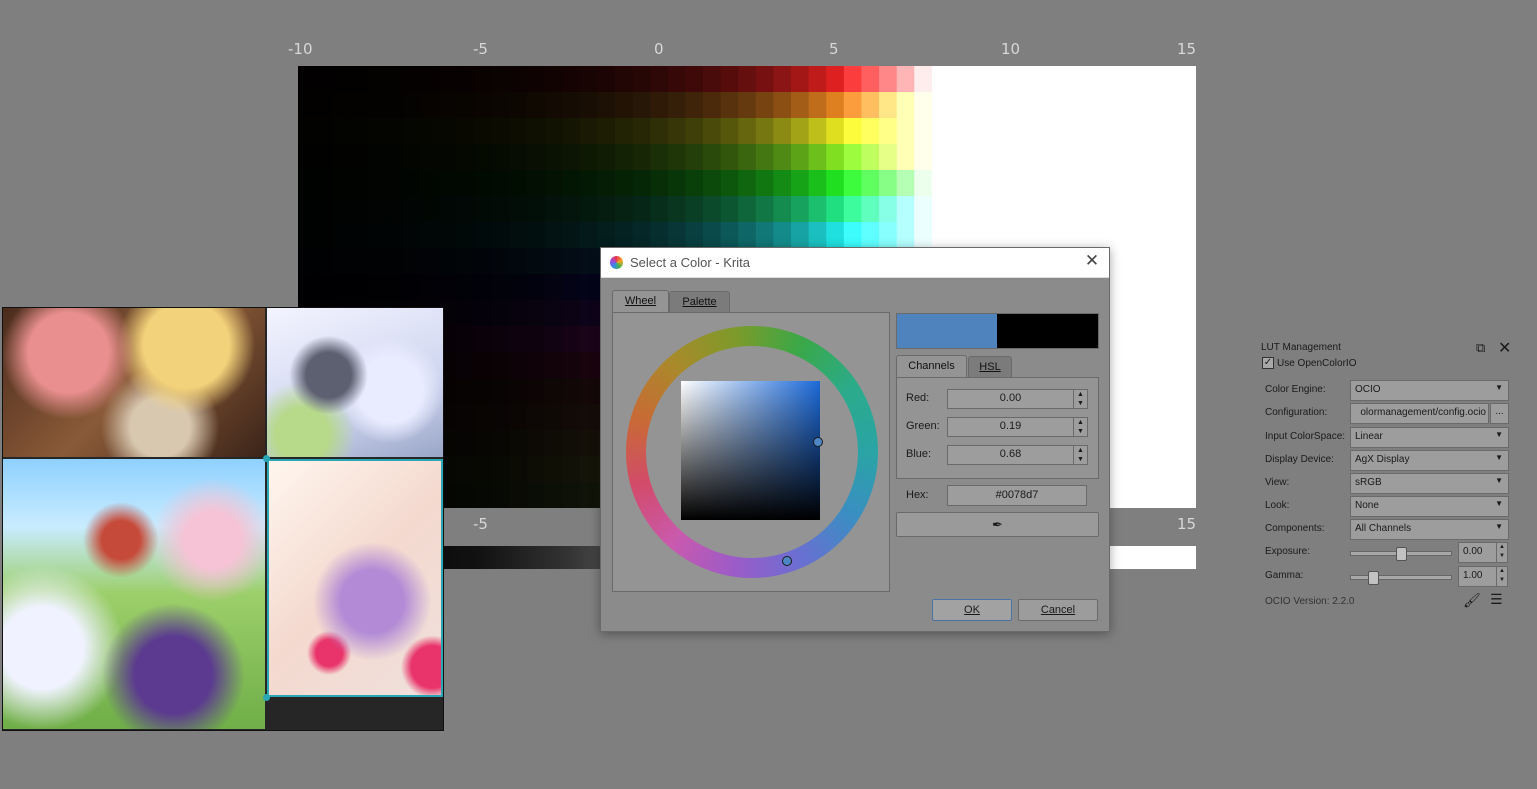 The width and height of the screenshot is (1537, 789). Describe the element at coordinates (1499, 526) in the screenshot. I see `chevron-down-icon: ▼` at that location.